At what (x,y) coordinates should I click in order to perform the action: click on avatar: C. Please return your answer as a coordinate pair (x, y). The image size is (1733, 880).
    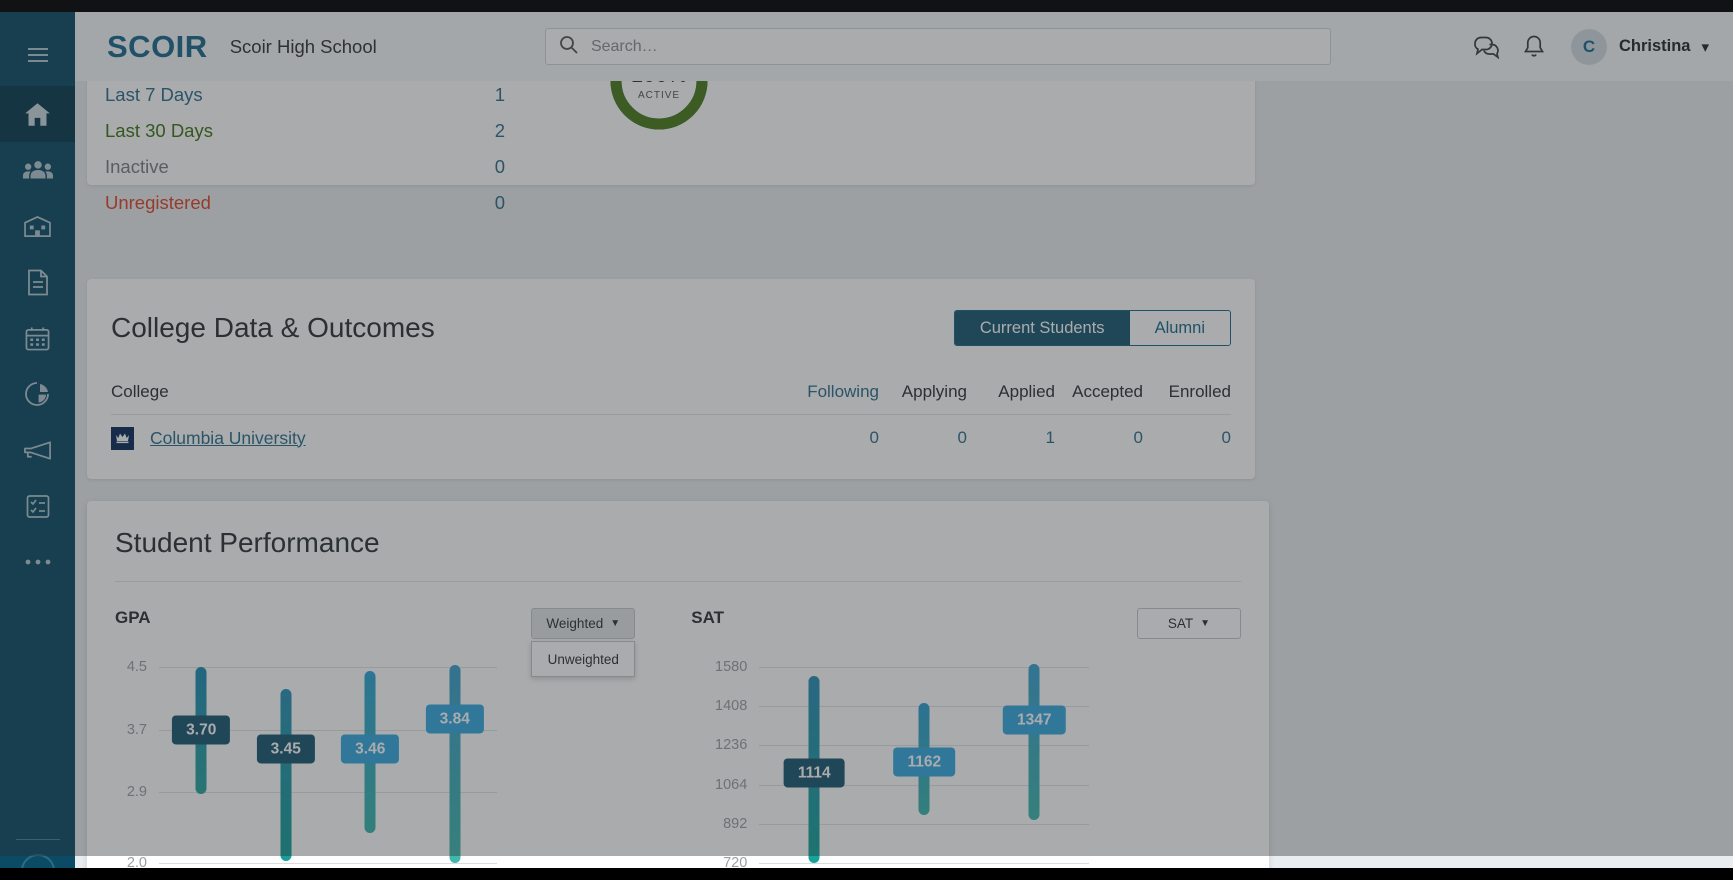
    Looking at the image, I should click on (1588, 46).